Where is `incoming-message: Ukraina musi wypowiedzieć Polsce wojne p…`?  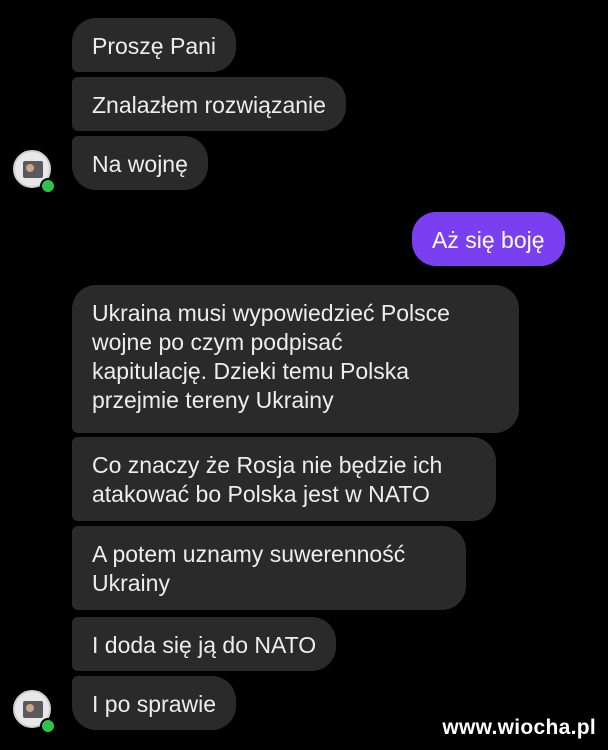 incoming-message: Ukraina musi wypowiedzieć Polsce wojne p… is located at coordinates (295, 359).